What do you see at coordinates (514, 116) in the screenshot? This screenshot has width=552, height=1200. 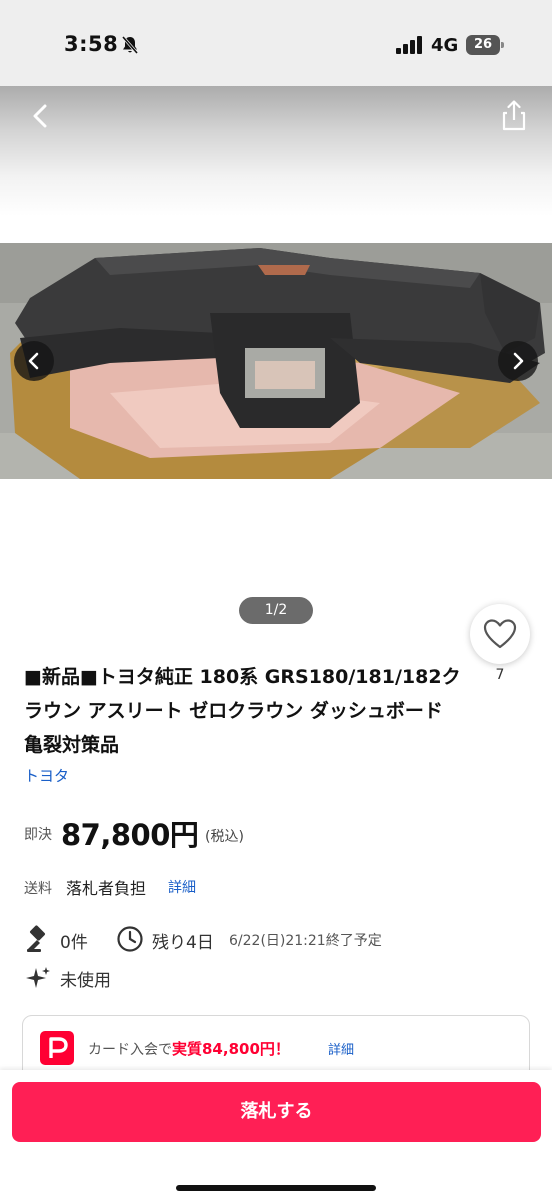 I see `share-icon` at bounding box center [514, 116].